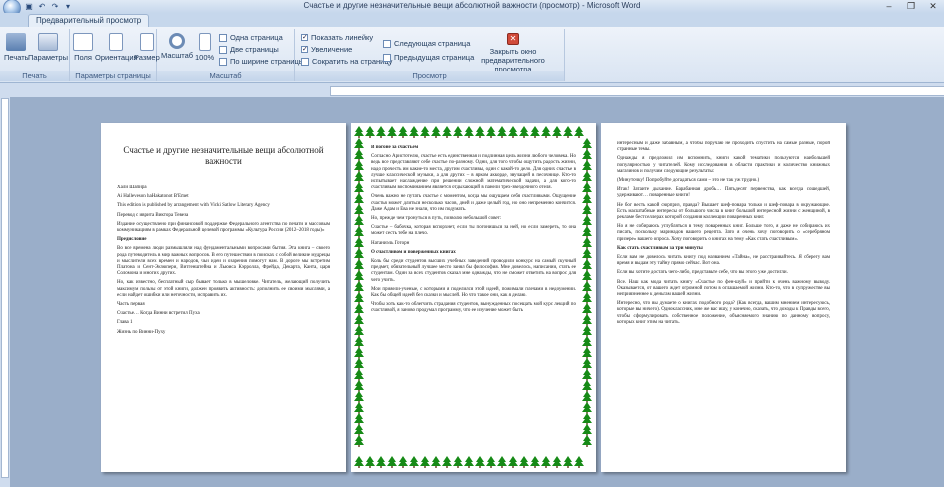 Image resolution: width=944 pixels, height=487 pixels. Describe the element at coordinates (146, 42) in the screenshot. I see `size-icon` at that location.